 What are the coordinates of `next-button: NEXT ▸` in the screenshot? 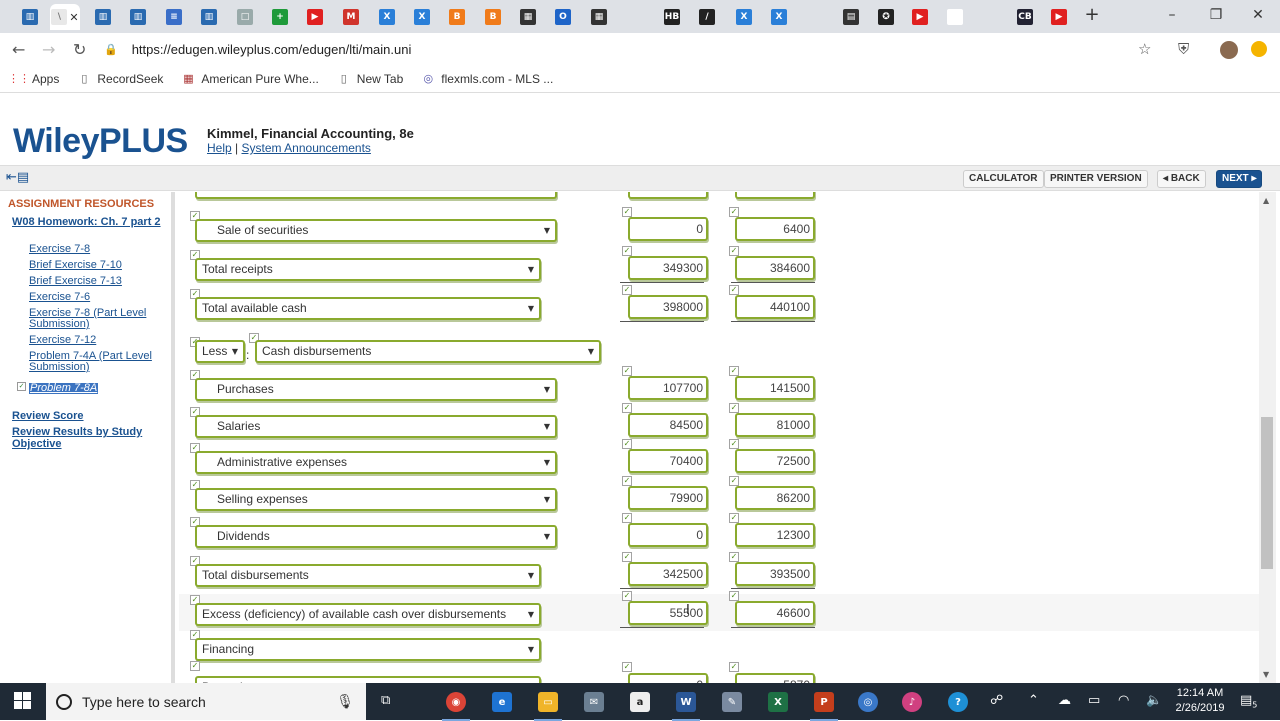 It's located at (1239, 179).